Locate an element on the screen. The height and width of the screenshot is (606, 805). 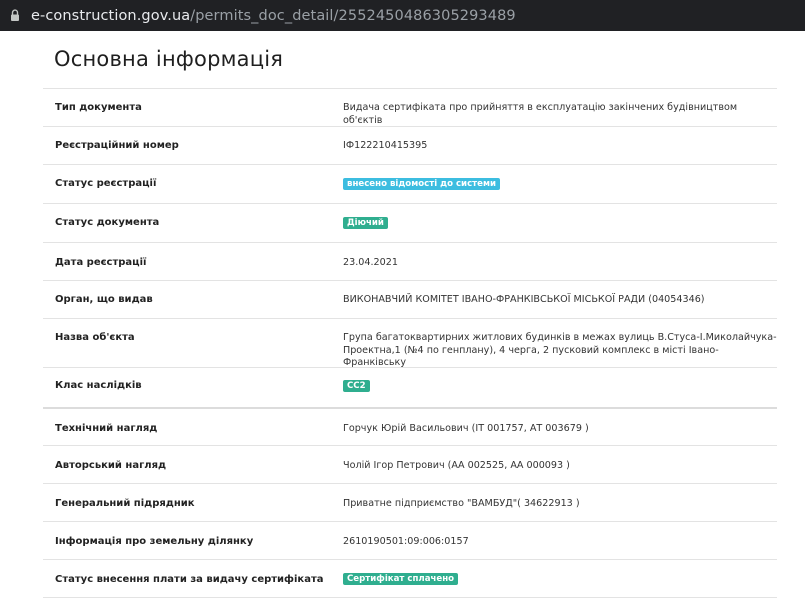
info-row-label: Авторський нагляд is located at coordinates (111, 465).